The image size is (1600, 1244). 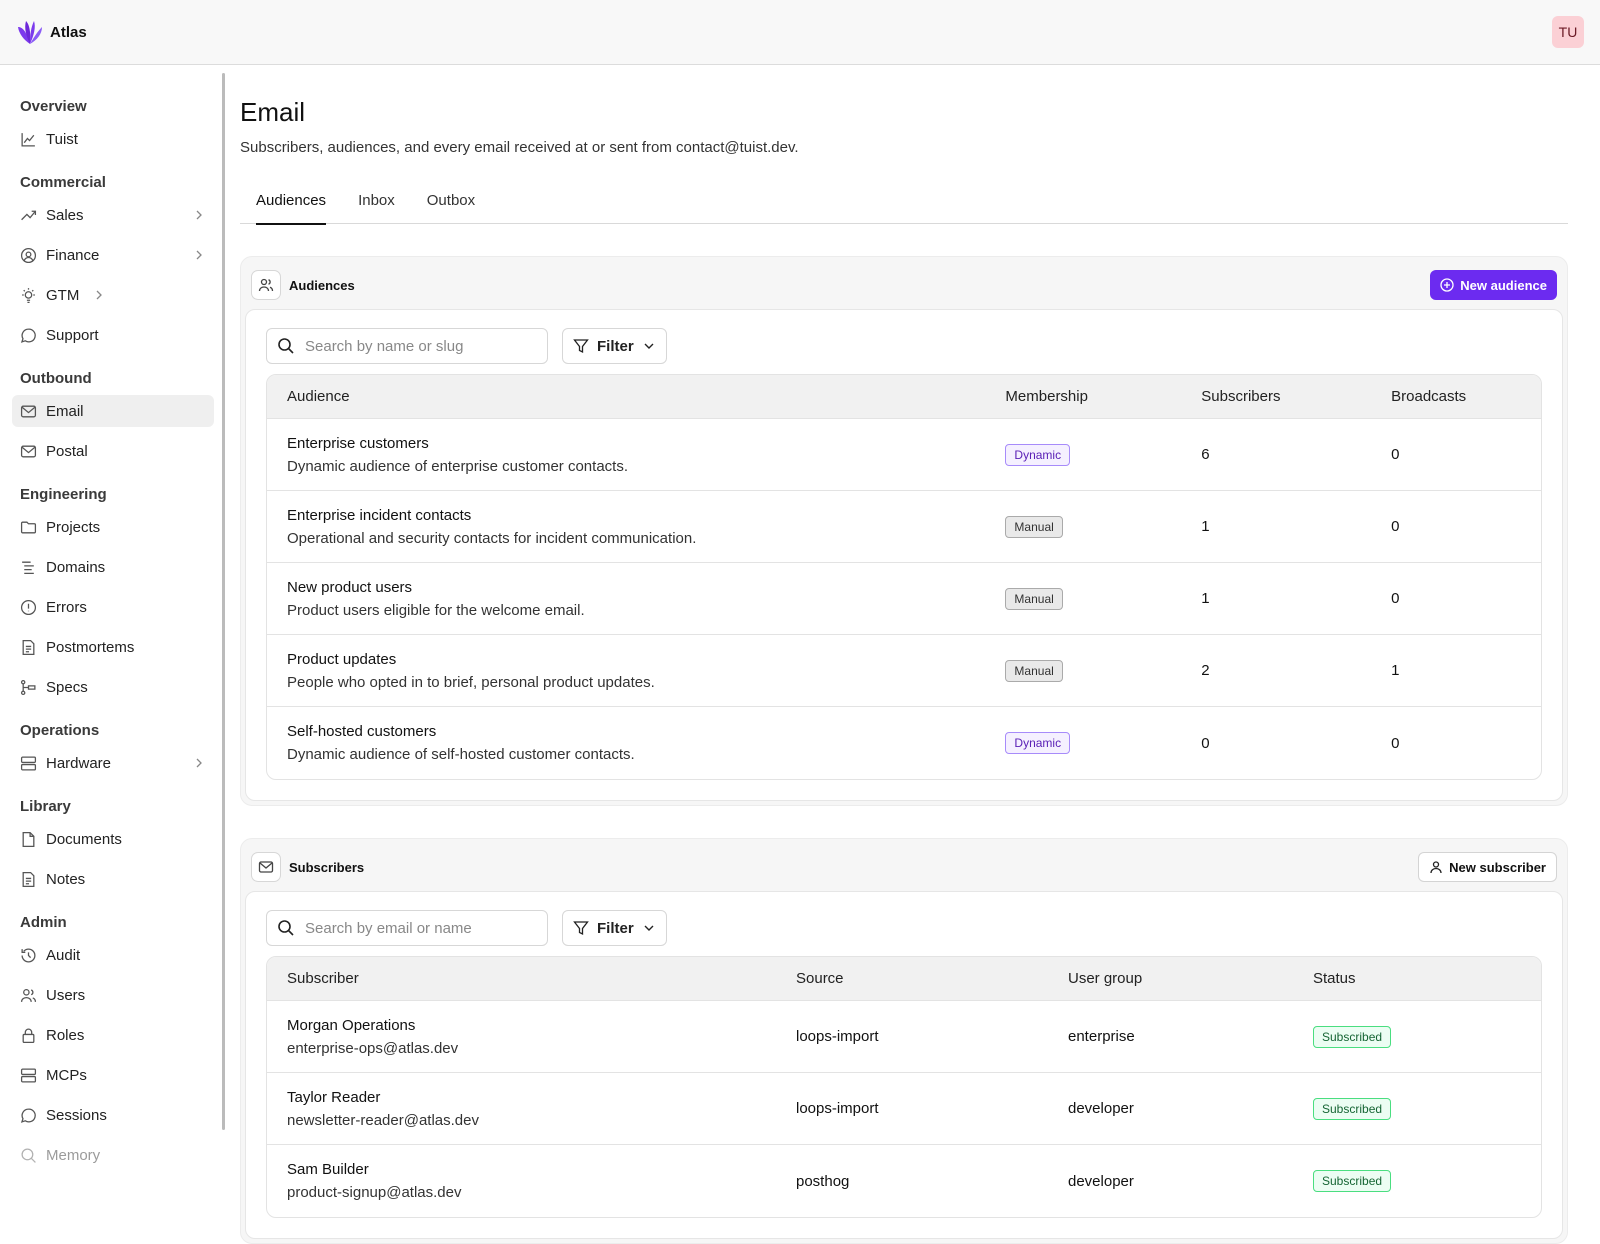 What do you see at coordinates (800, 32) in the screenshot?
I see `top-bar: Atlas TU` at bounding box center [800, 32].